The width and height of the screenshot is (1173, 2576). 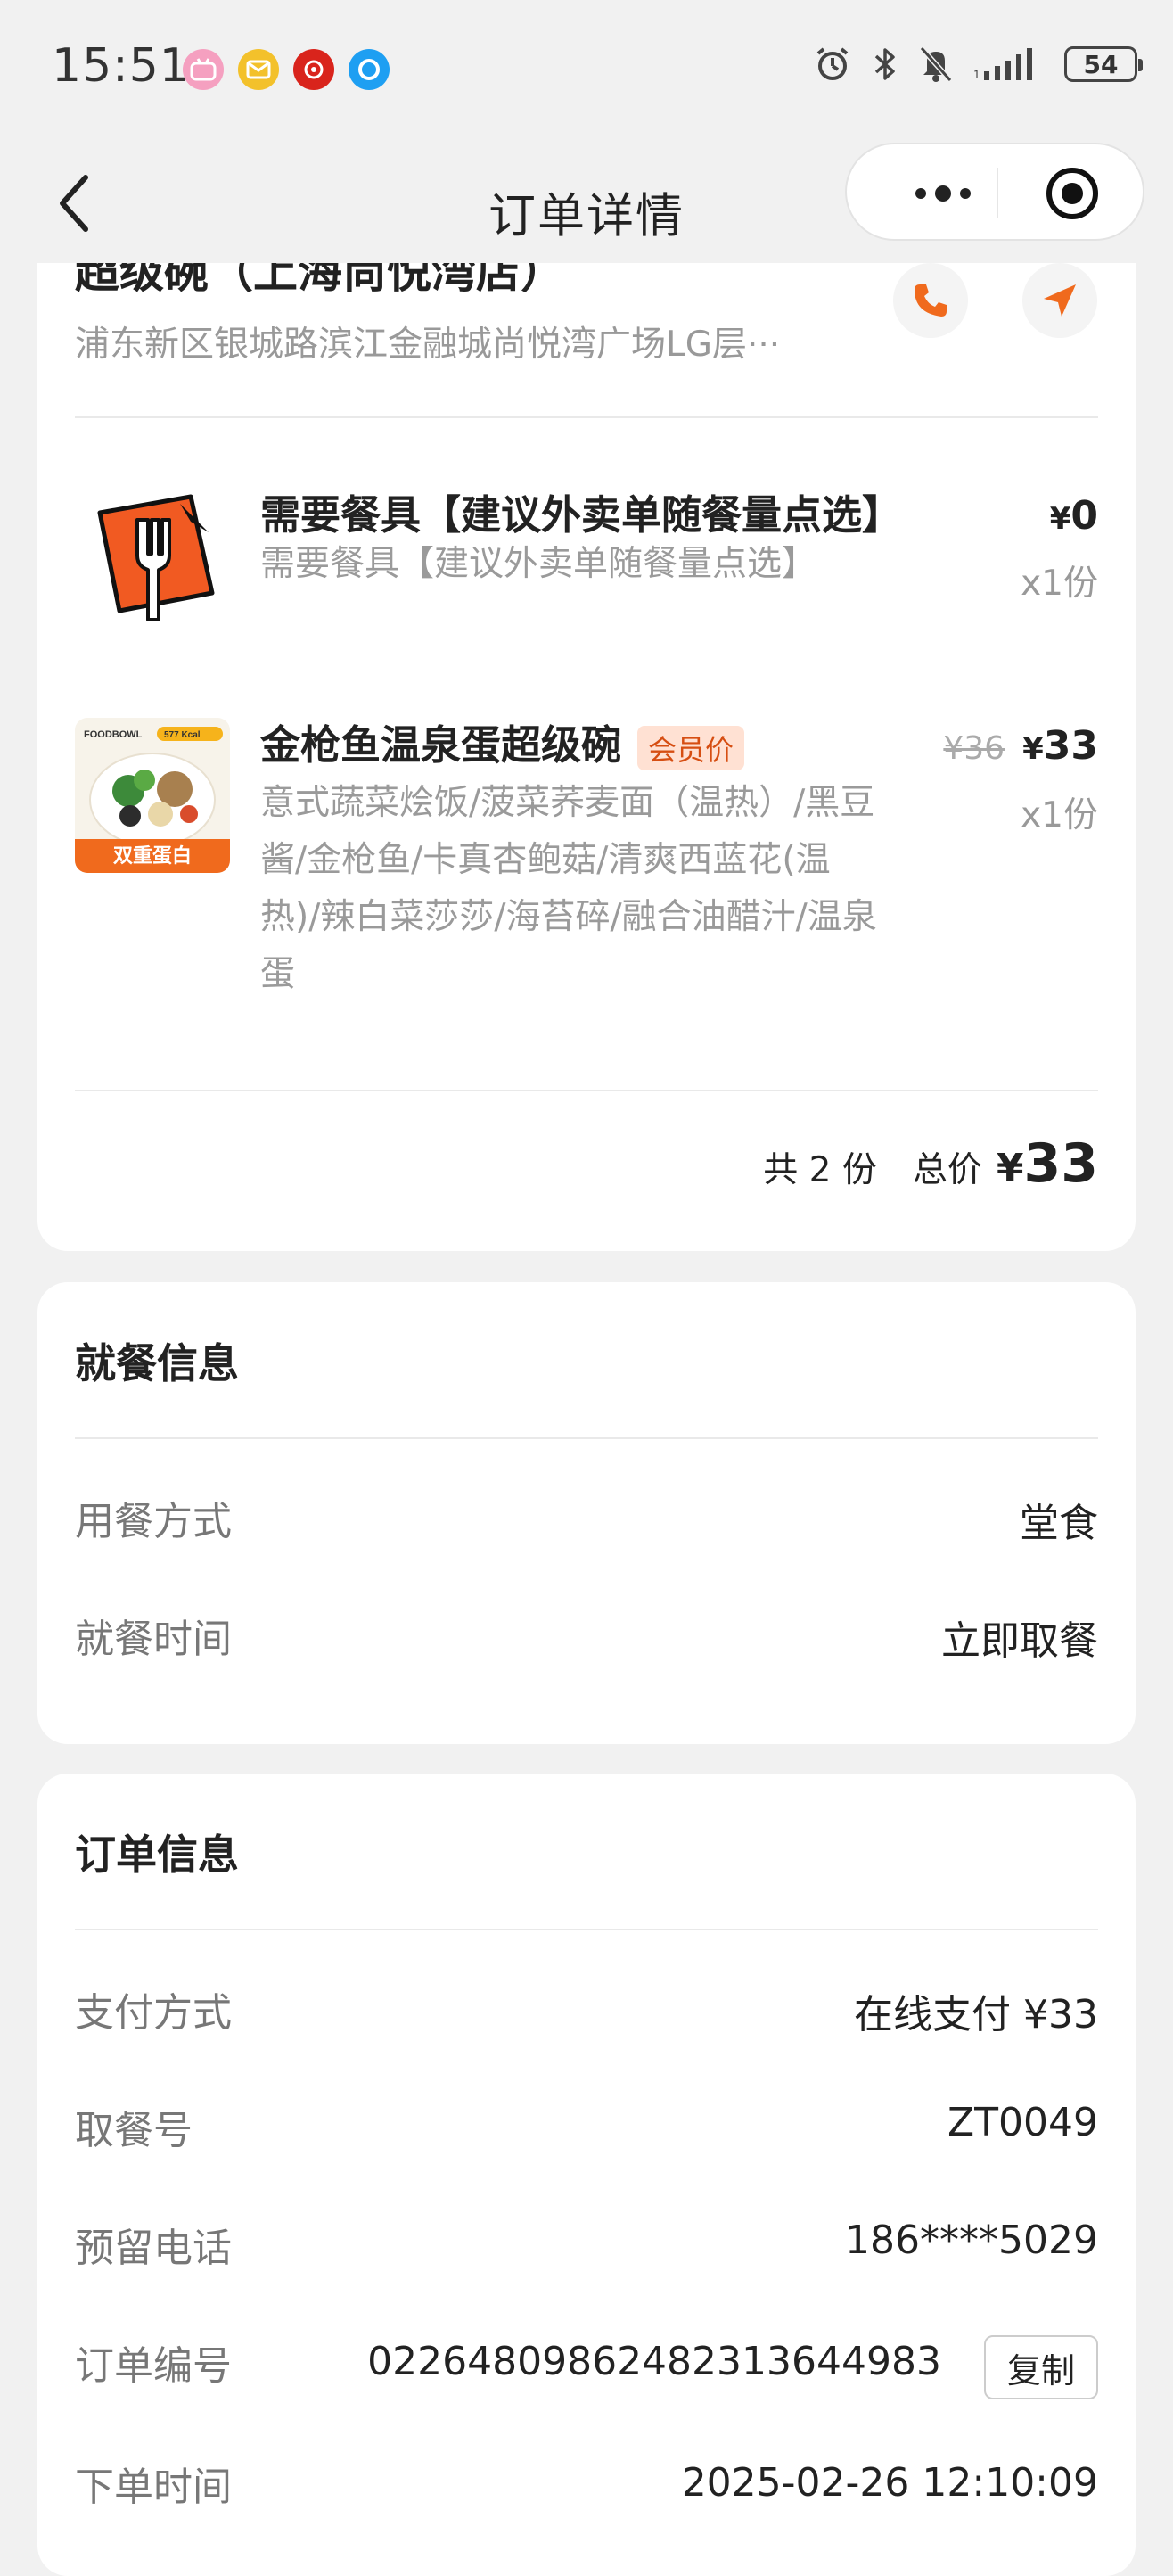 I want to click on signal-icon: 1, so click(x=1009, y=64).